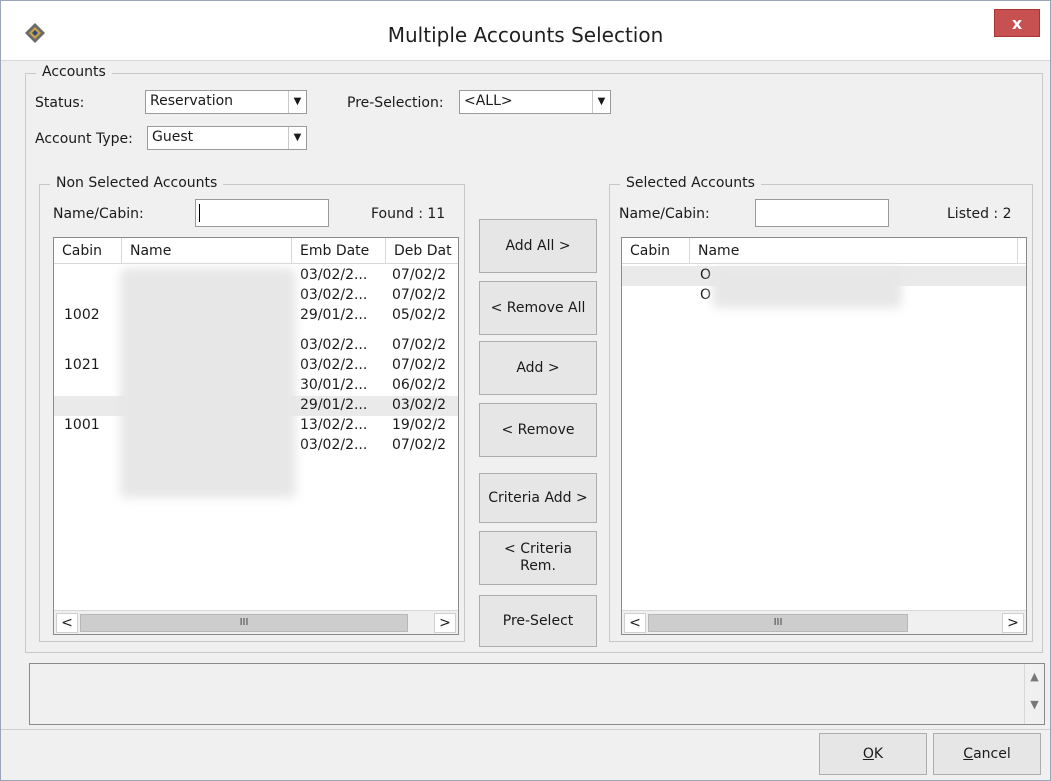 This screenshot has height=781, width=1051. Describe the element at coordinates (192, 101) in the screenshot. I see `status-value: Reservation` at that location.